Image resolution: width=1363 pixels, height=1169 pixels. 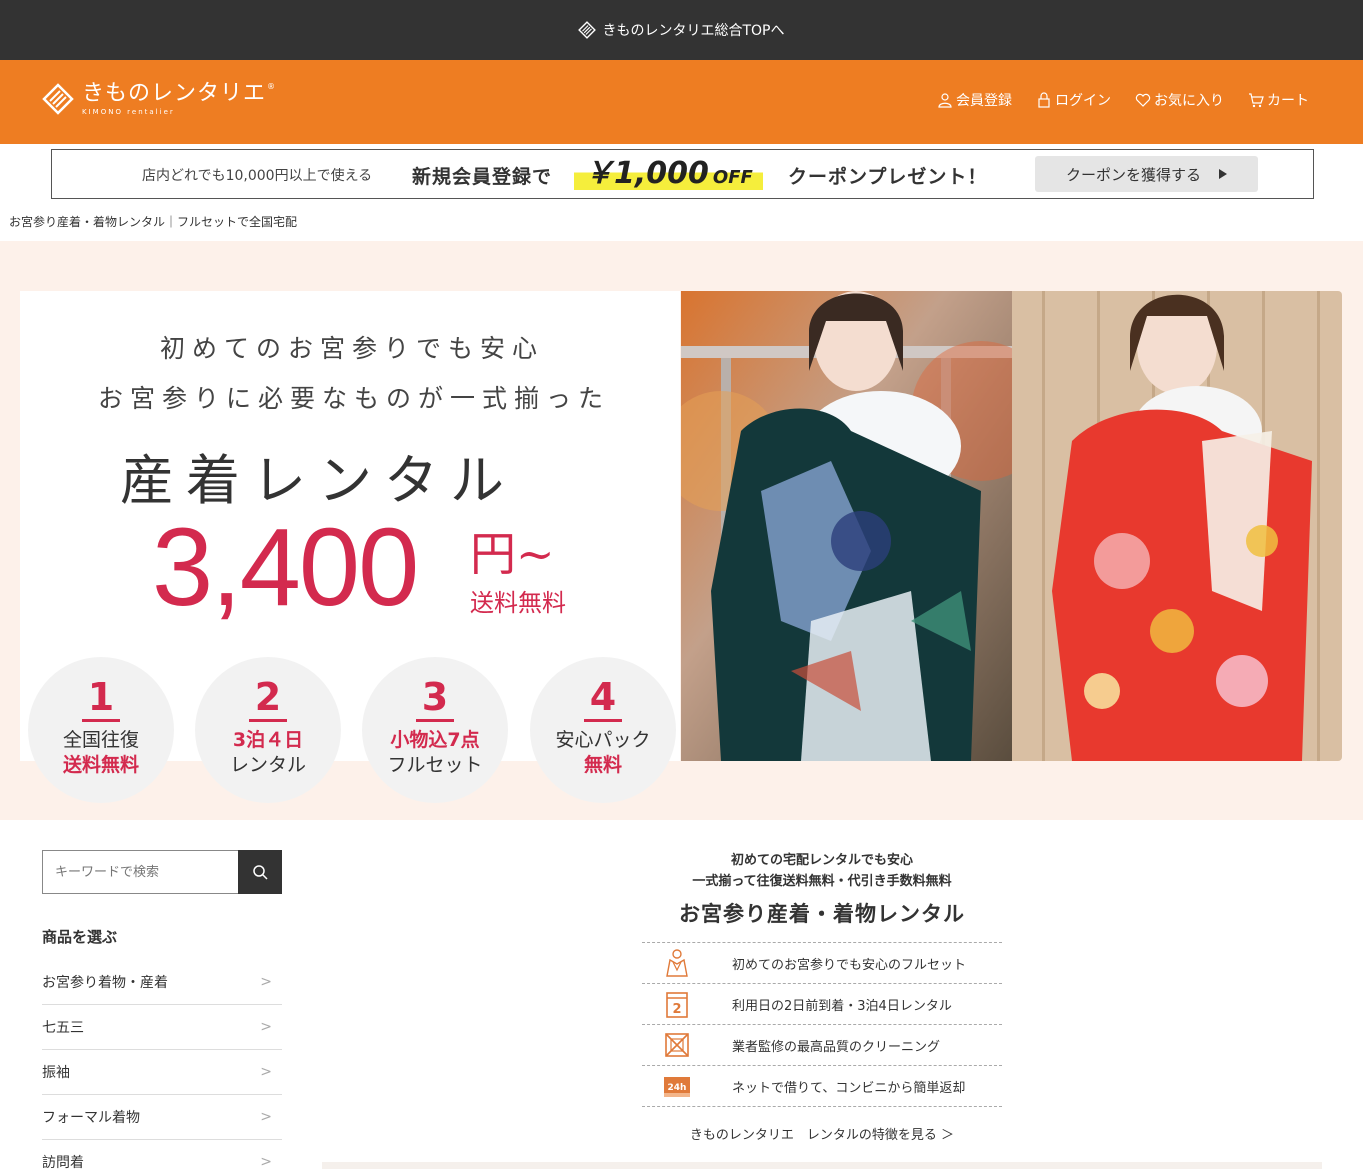 I want to click on feature-text-1: 全国往復, so click(x=100, y=740).